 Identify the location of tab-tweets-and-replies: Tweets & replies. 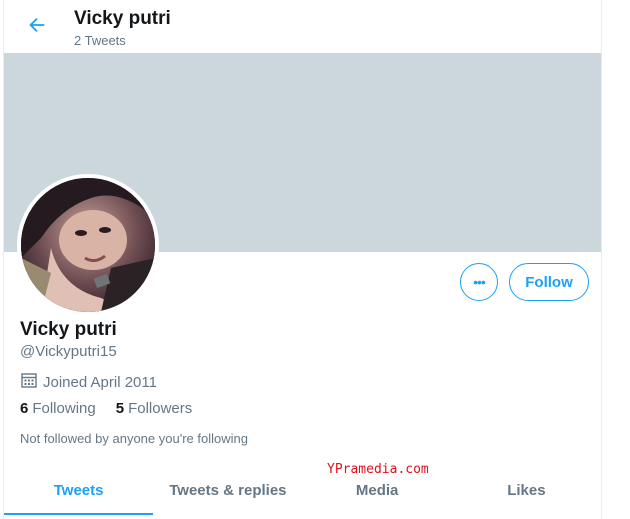
(227, 490).